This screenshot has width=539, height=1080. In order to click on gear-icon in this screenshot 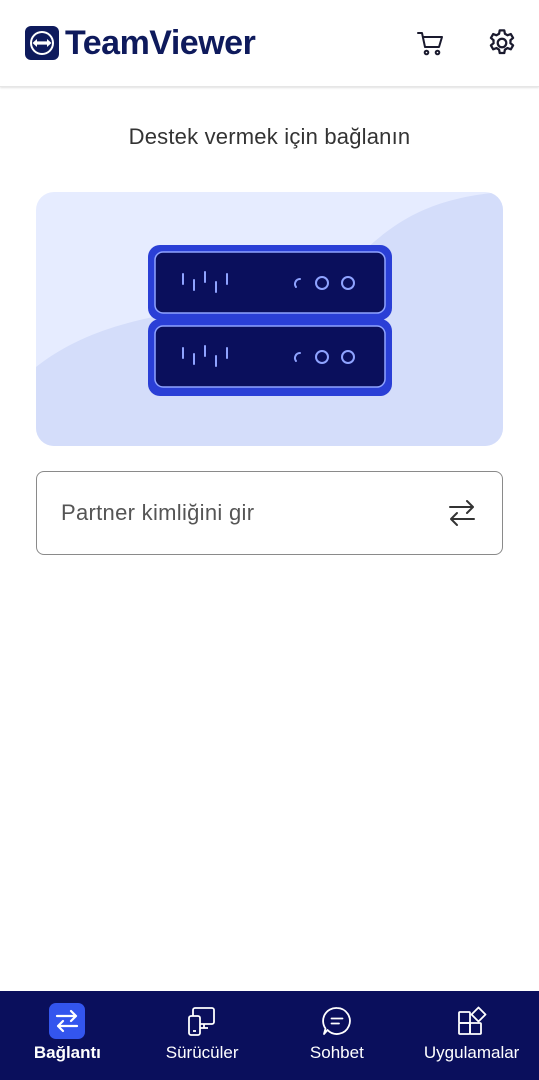, I will do `click(502, 42)`.